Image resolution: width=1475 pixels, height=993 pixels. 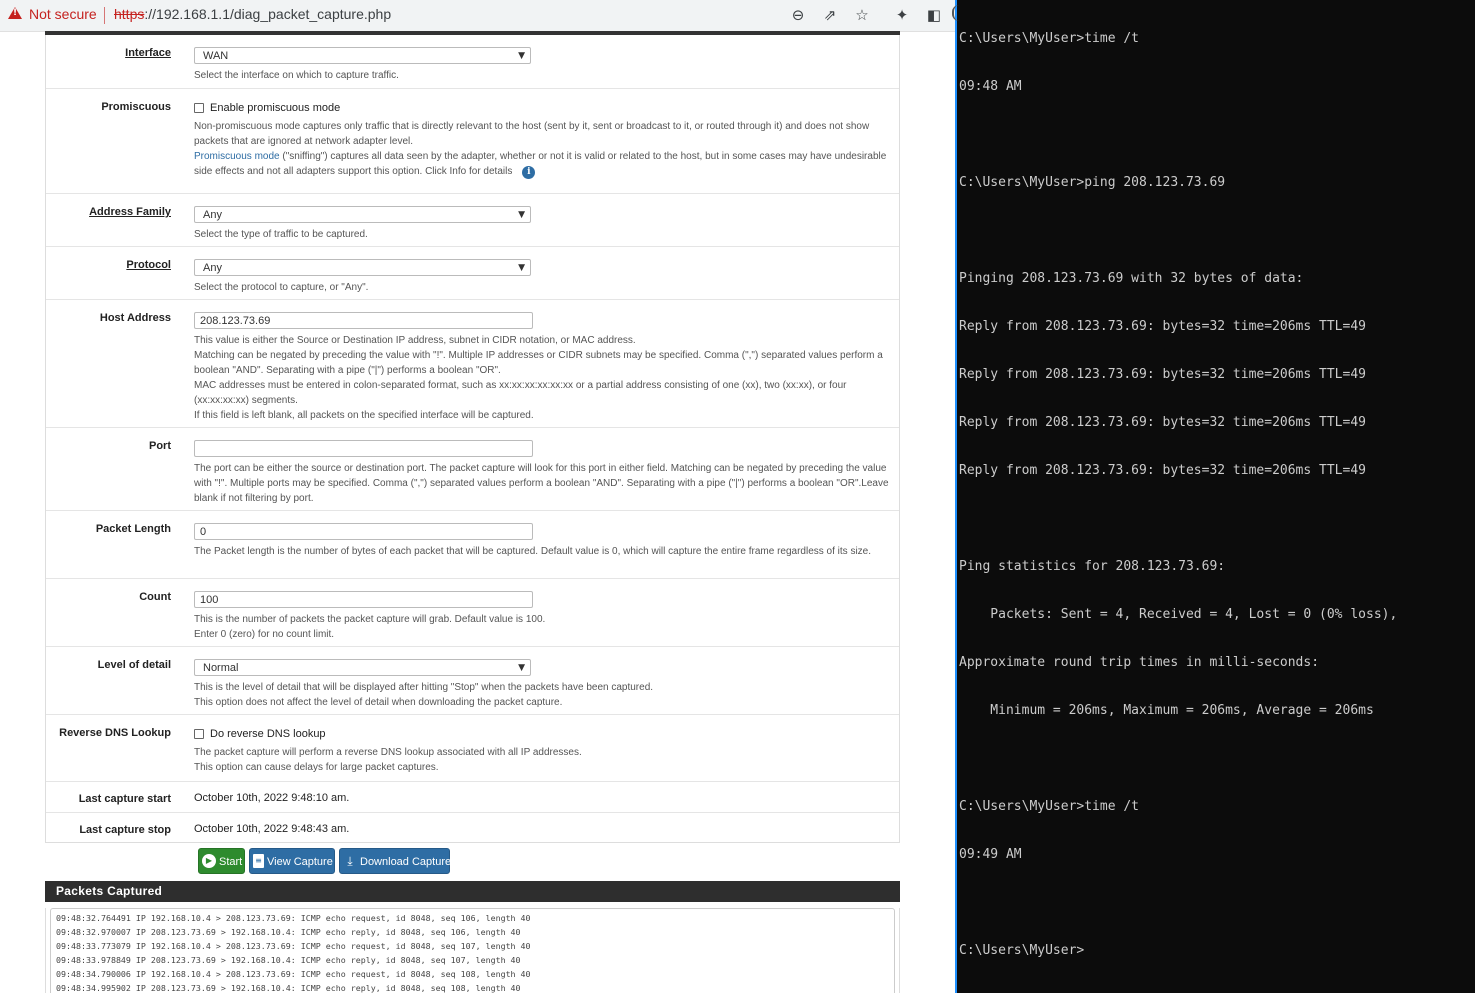 I want to click on host-address-label: Host Address, so click(x=135, y=318).